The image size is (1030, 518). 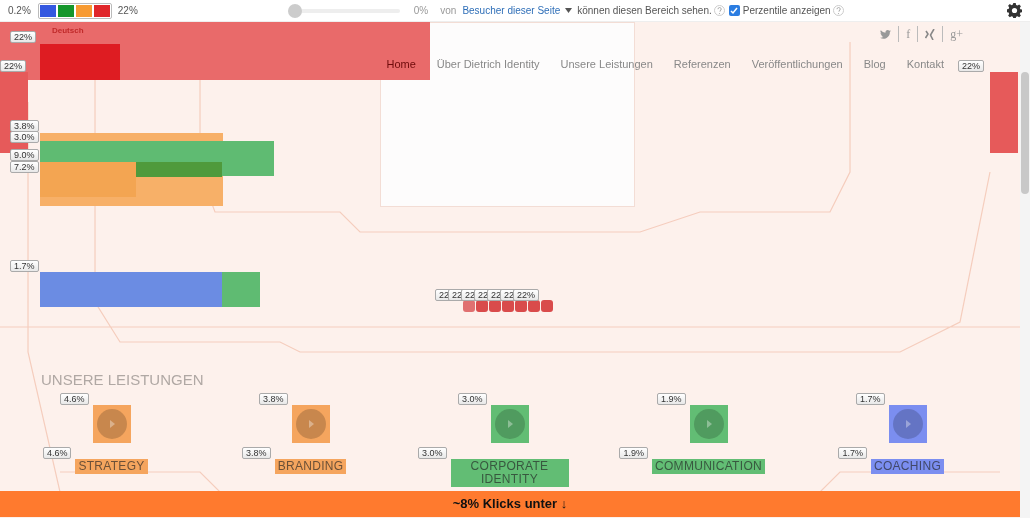 What do you see at coordinates (401, 64) in the screenshot?
I see `nav-link: Home` at bounding box center [401, 64].